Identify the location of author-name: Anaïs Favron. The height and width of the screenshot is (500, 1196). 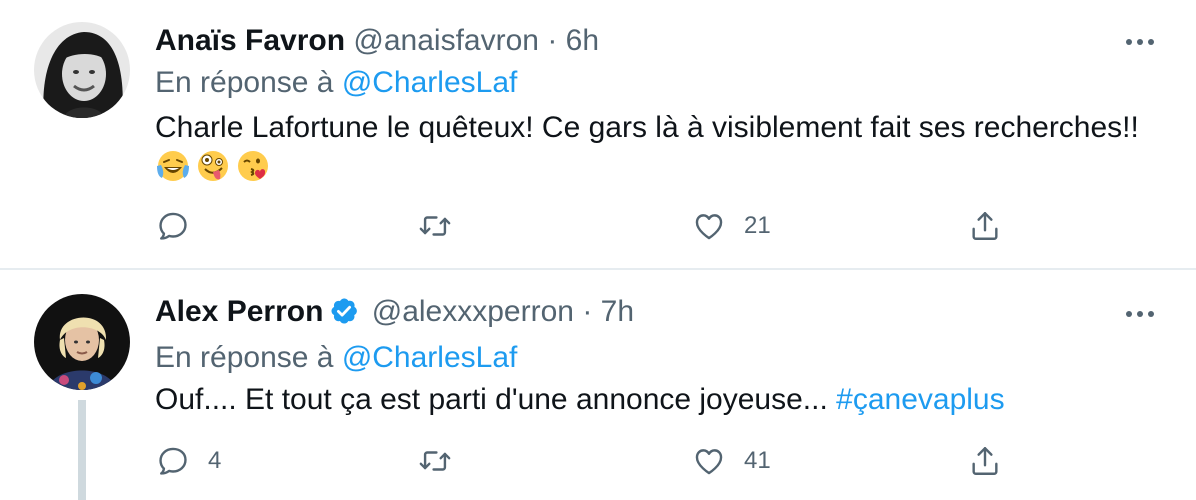
(250, 40).